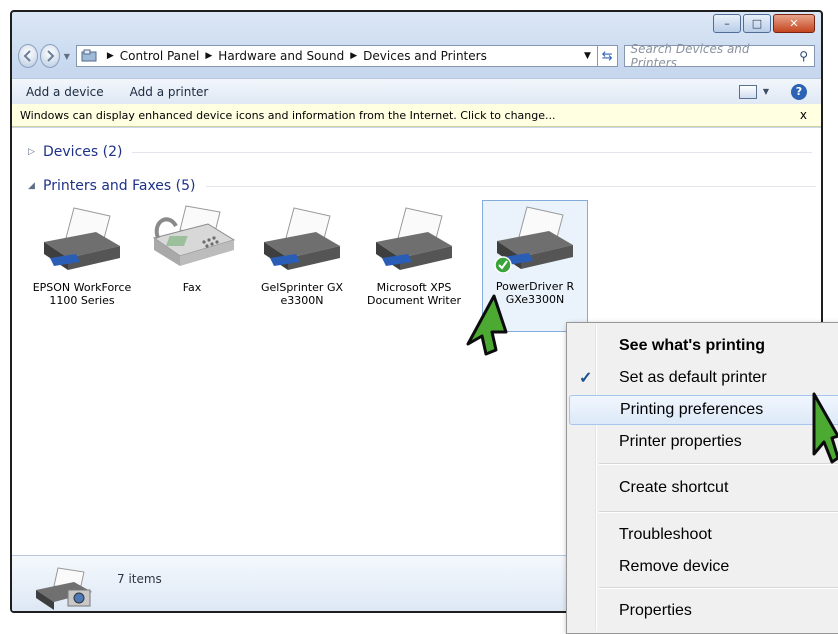 The width and height of the screenshot is (838, 634). I want to click on group-printers-header: ◢ Printers and Faxes (5), so click(422, 186).